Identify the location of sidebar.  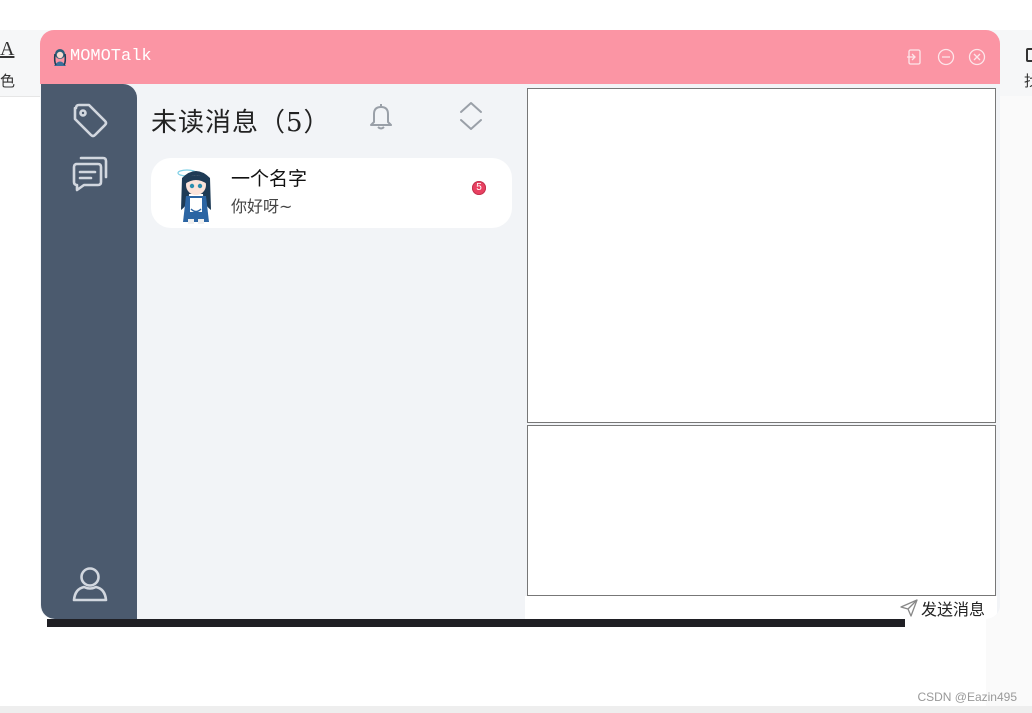
(89, 351).